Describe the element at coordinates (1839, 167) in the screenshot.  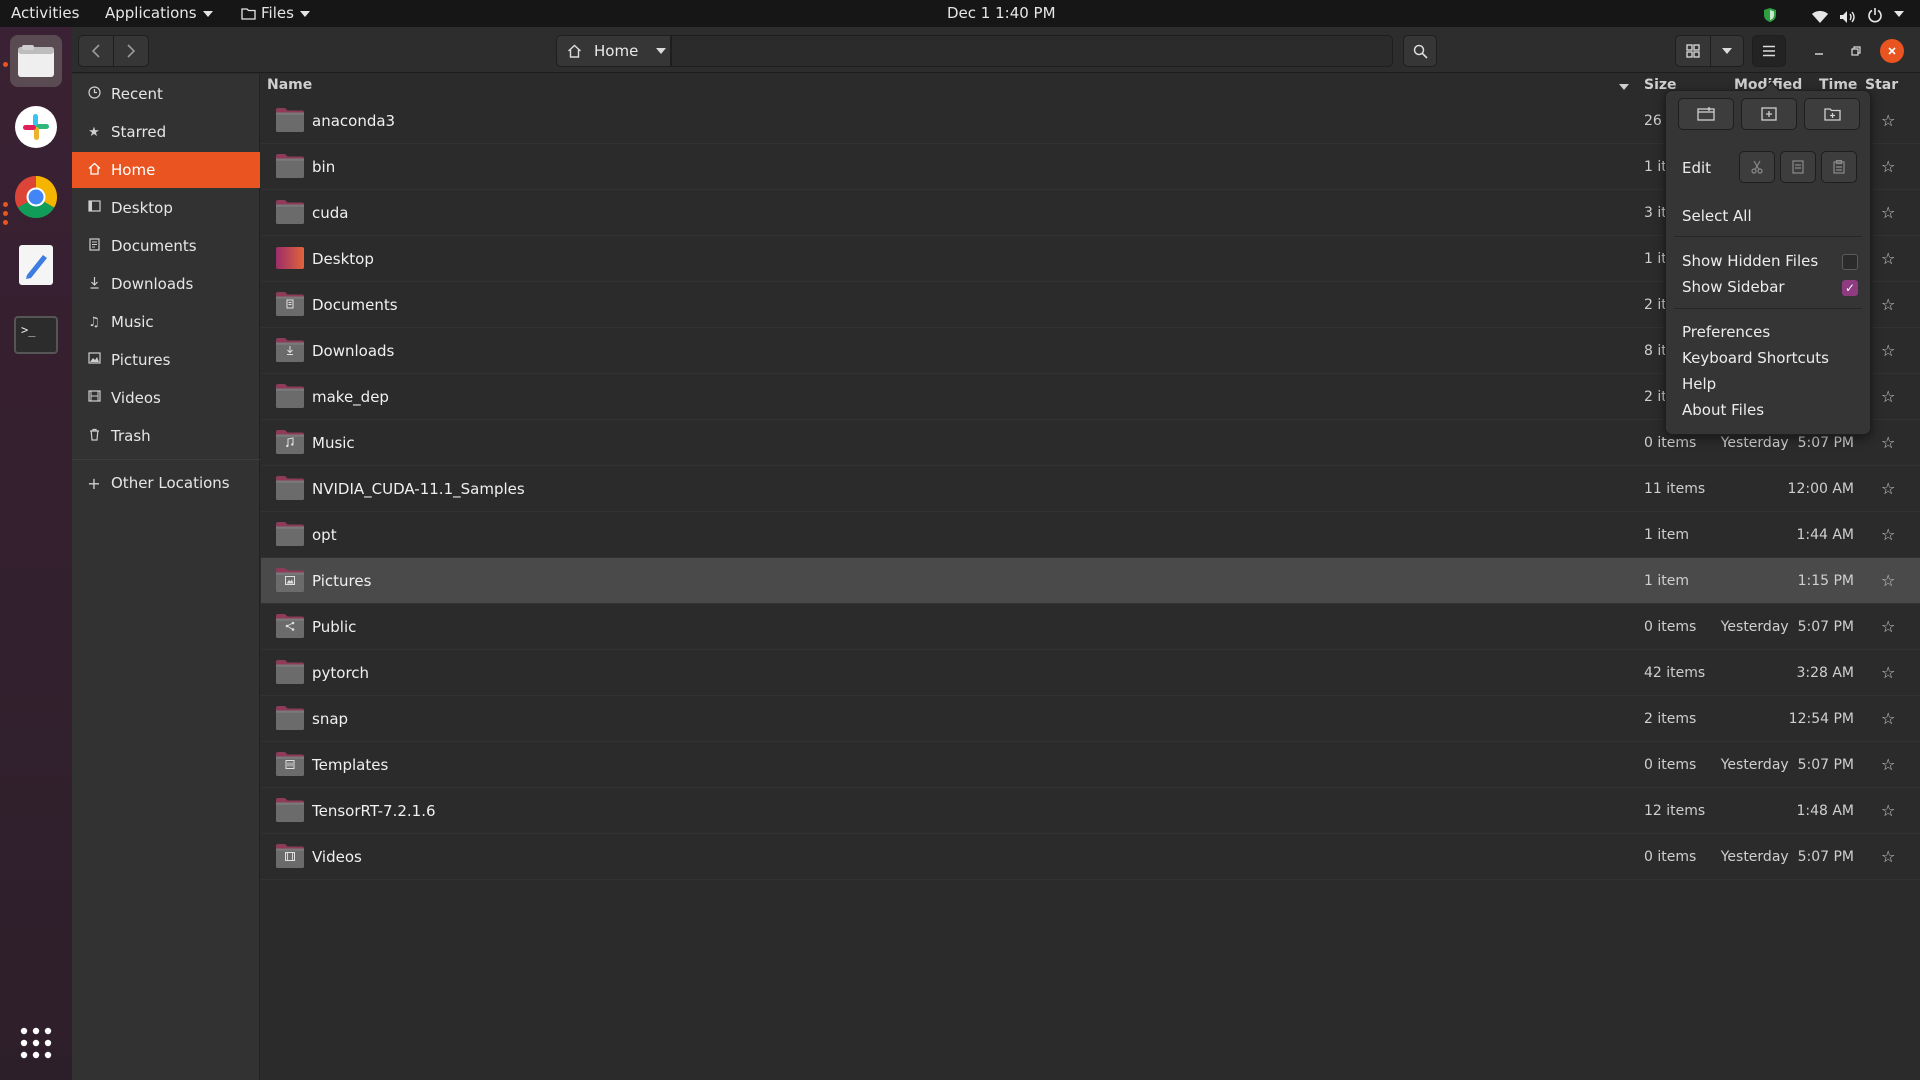
I see `paste-button` at that location.